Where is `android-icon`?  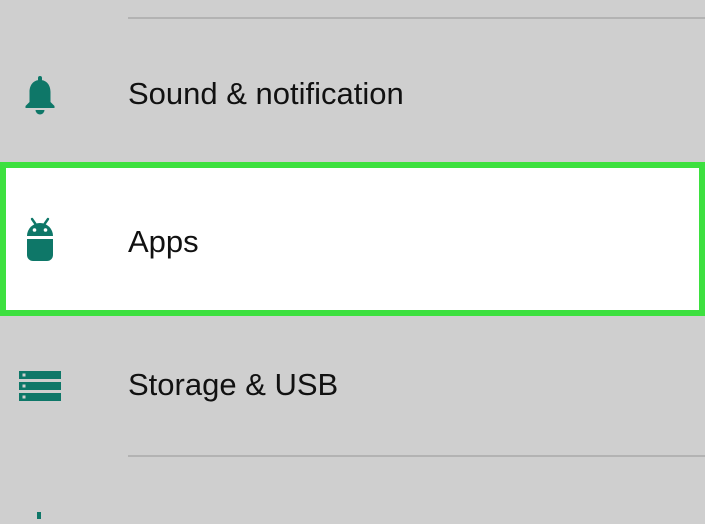 android-icon is located at coordinates (40, 240).